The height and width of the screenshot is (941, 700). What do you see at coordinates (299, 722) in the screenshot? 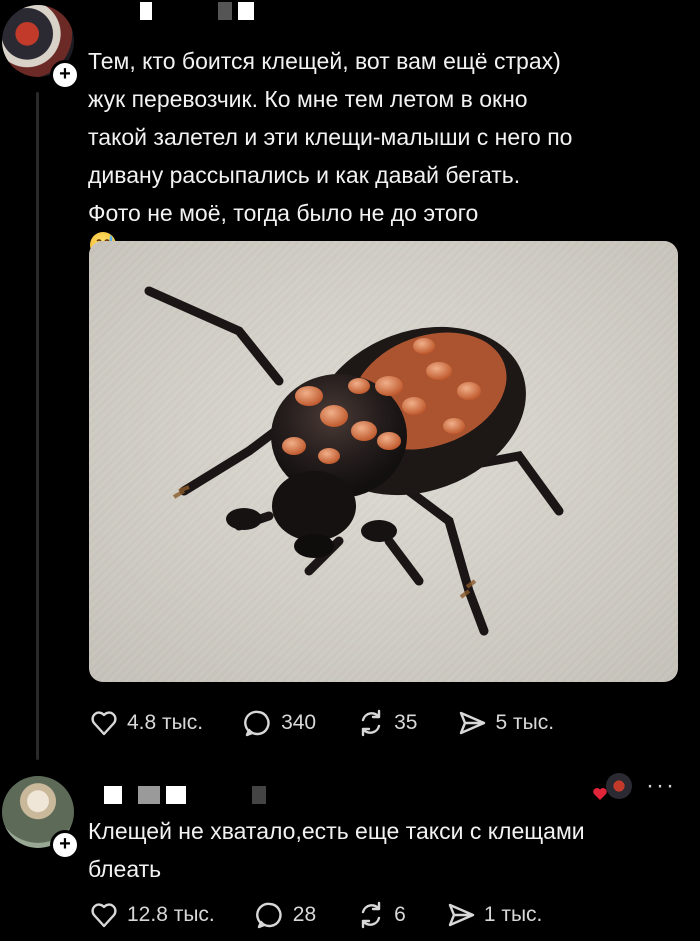
I see `reply-count: 340` at bounding box center [299, 722].